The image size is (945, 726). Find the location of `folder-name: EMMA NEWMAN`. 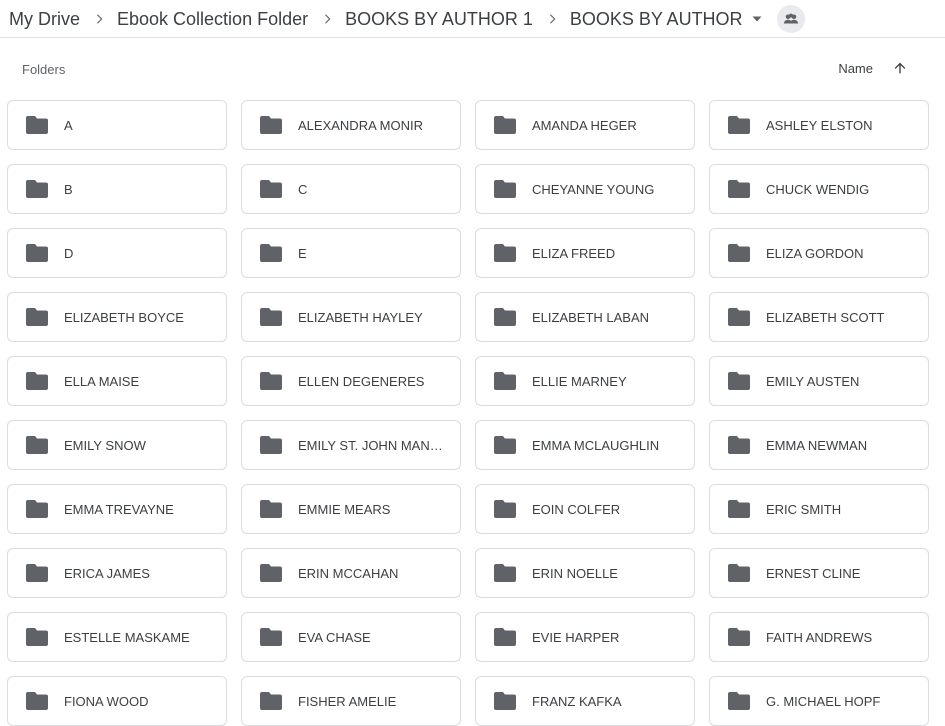

folder-name: EMMA NEWMAN is located at coordinates (817, 445).